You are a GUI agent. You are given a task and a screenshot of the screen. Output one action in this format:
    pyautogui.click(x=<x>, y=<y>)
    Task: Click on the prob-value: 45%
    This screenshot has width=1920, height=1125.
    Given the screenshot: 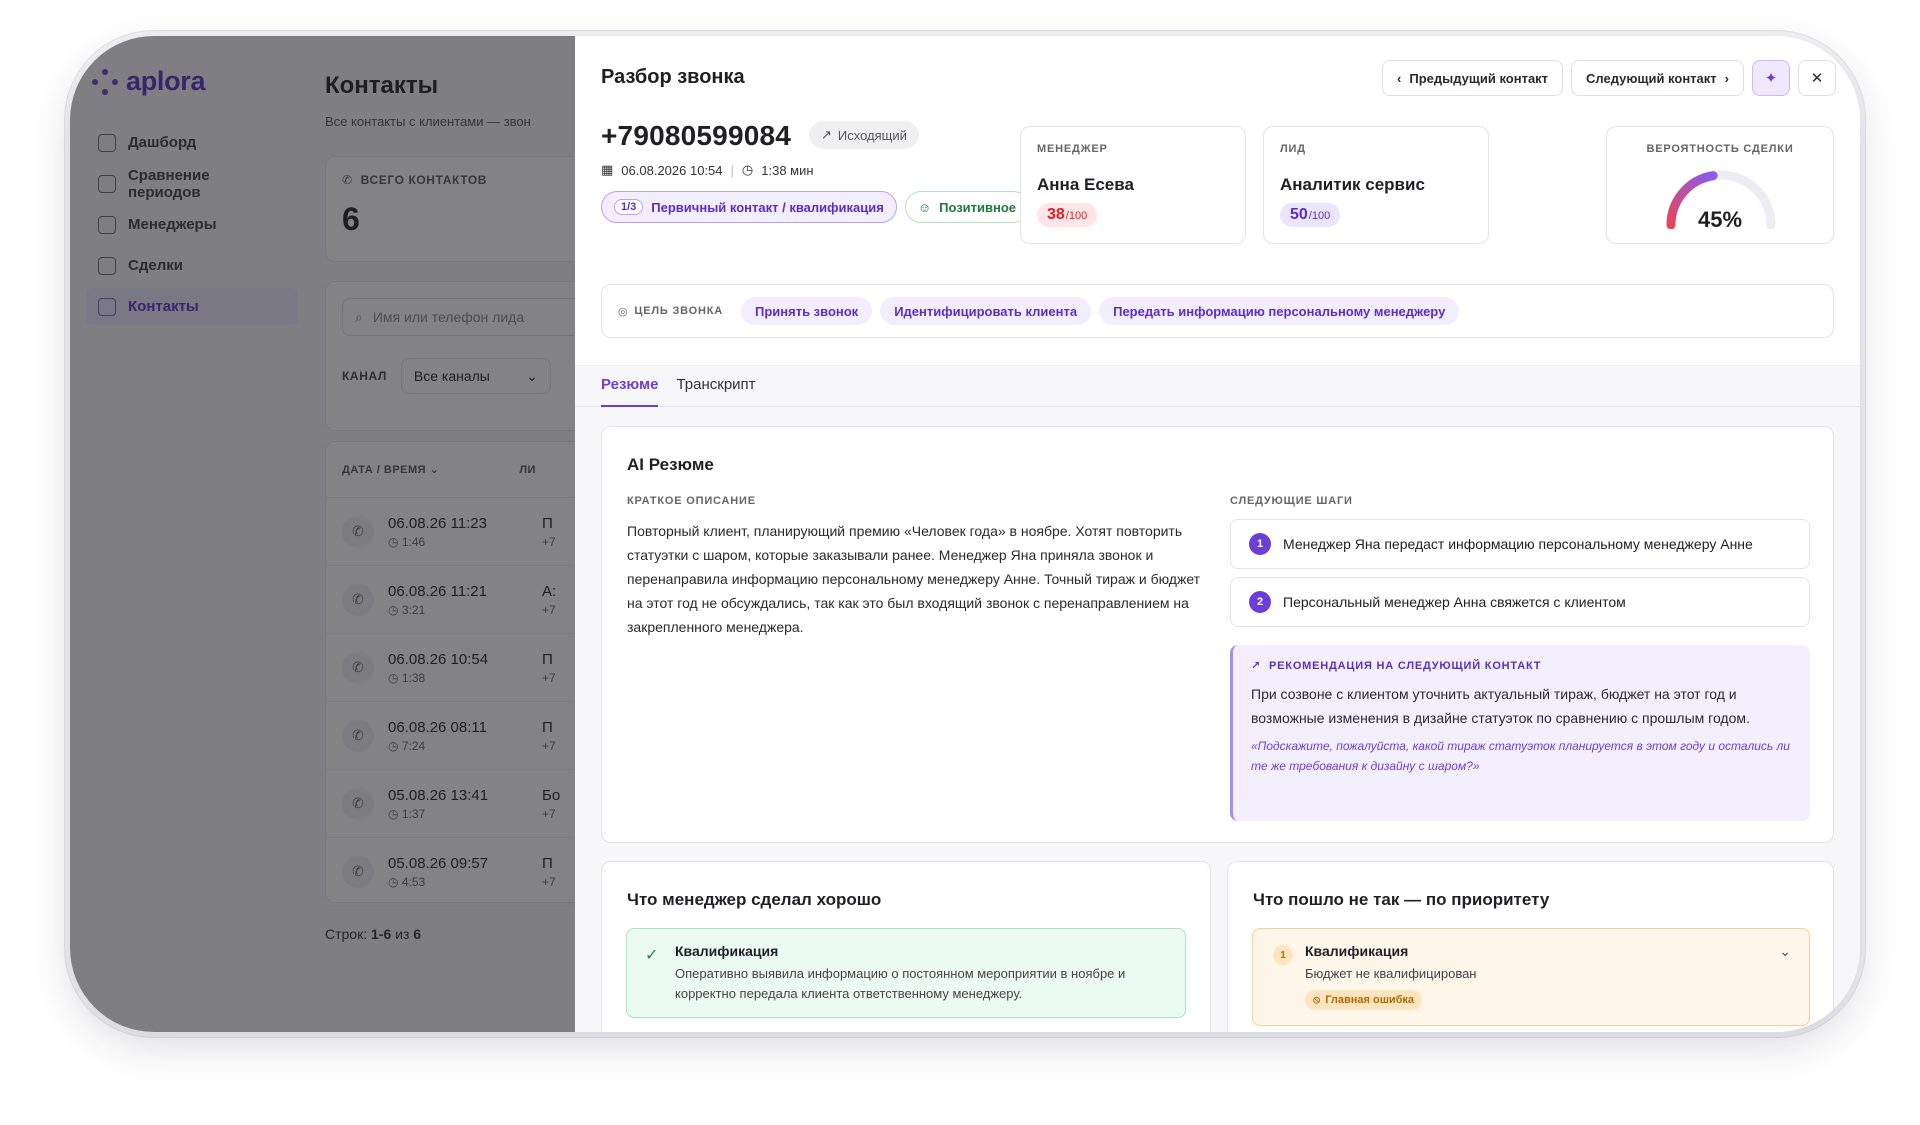 What is the action you would take?
    pyautogui.click(x=1720, y=219)
    